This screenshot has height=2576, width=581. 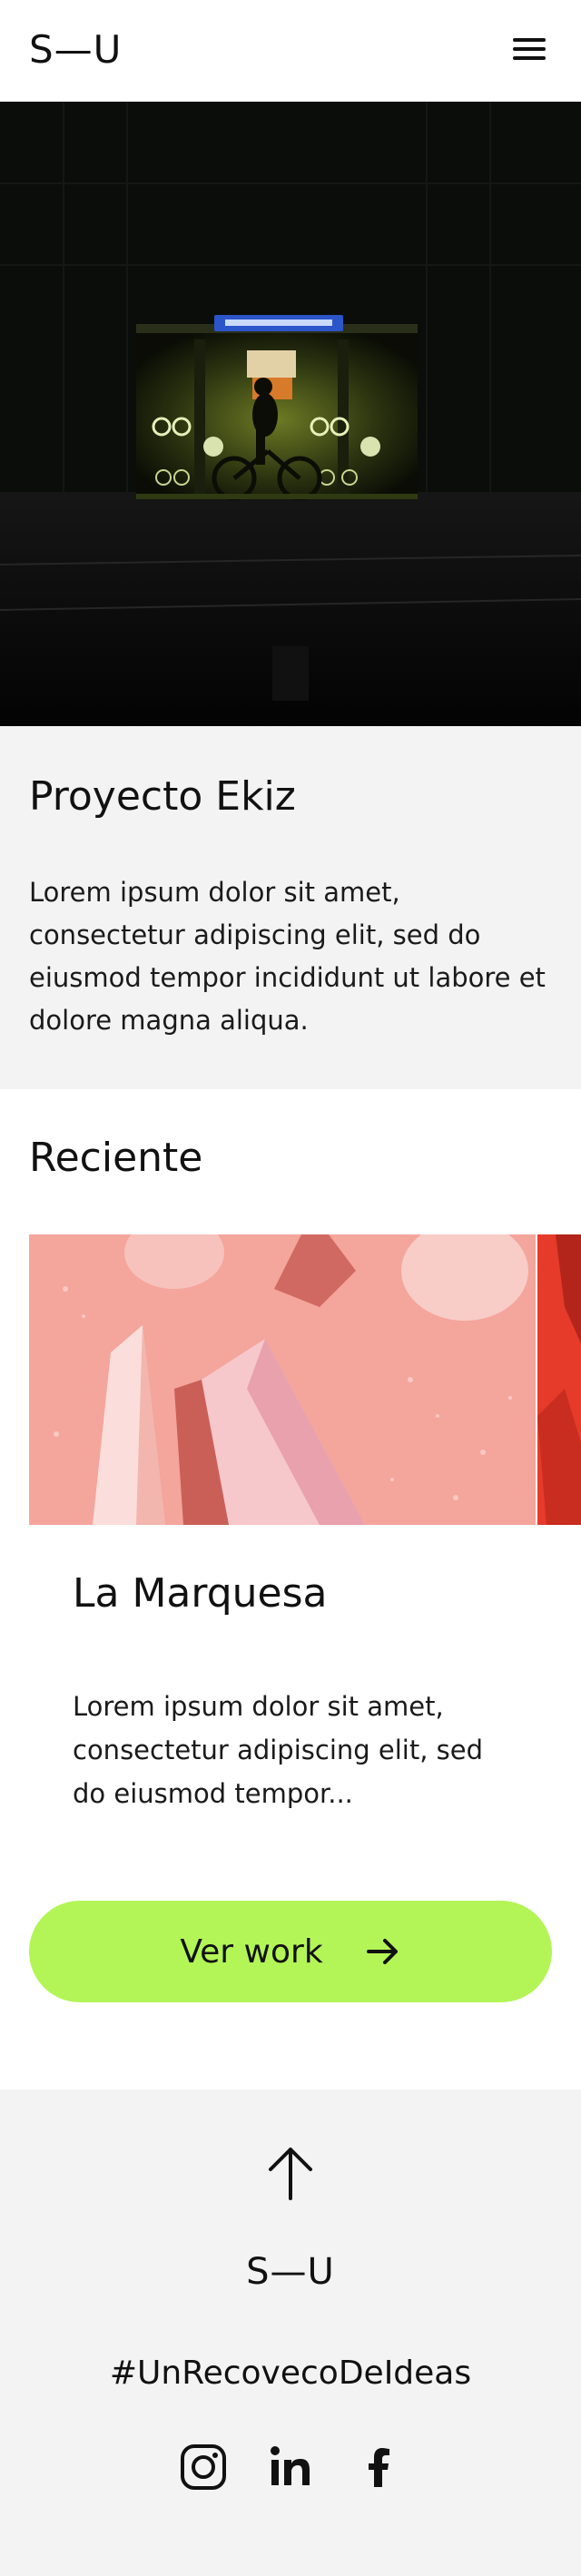 I want to click on arrow-right-icon, so click(x=382, y=1951).